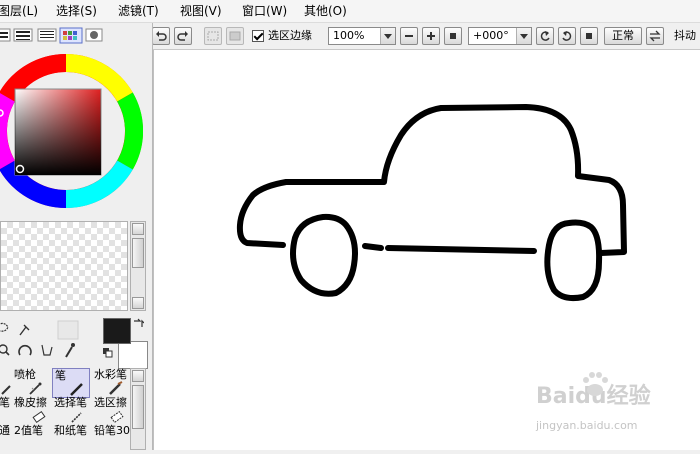  I want to click on deselect-icon, so click(213, 36).